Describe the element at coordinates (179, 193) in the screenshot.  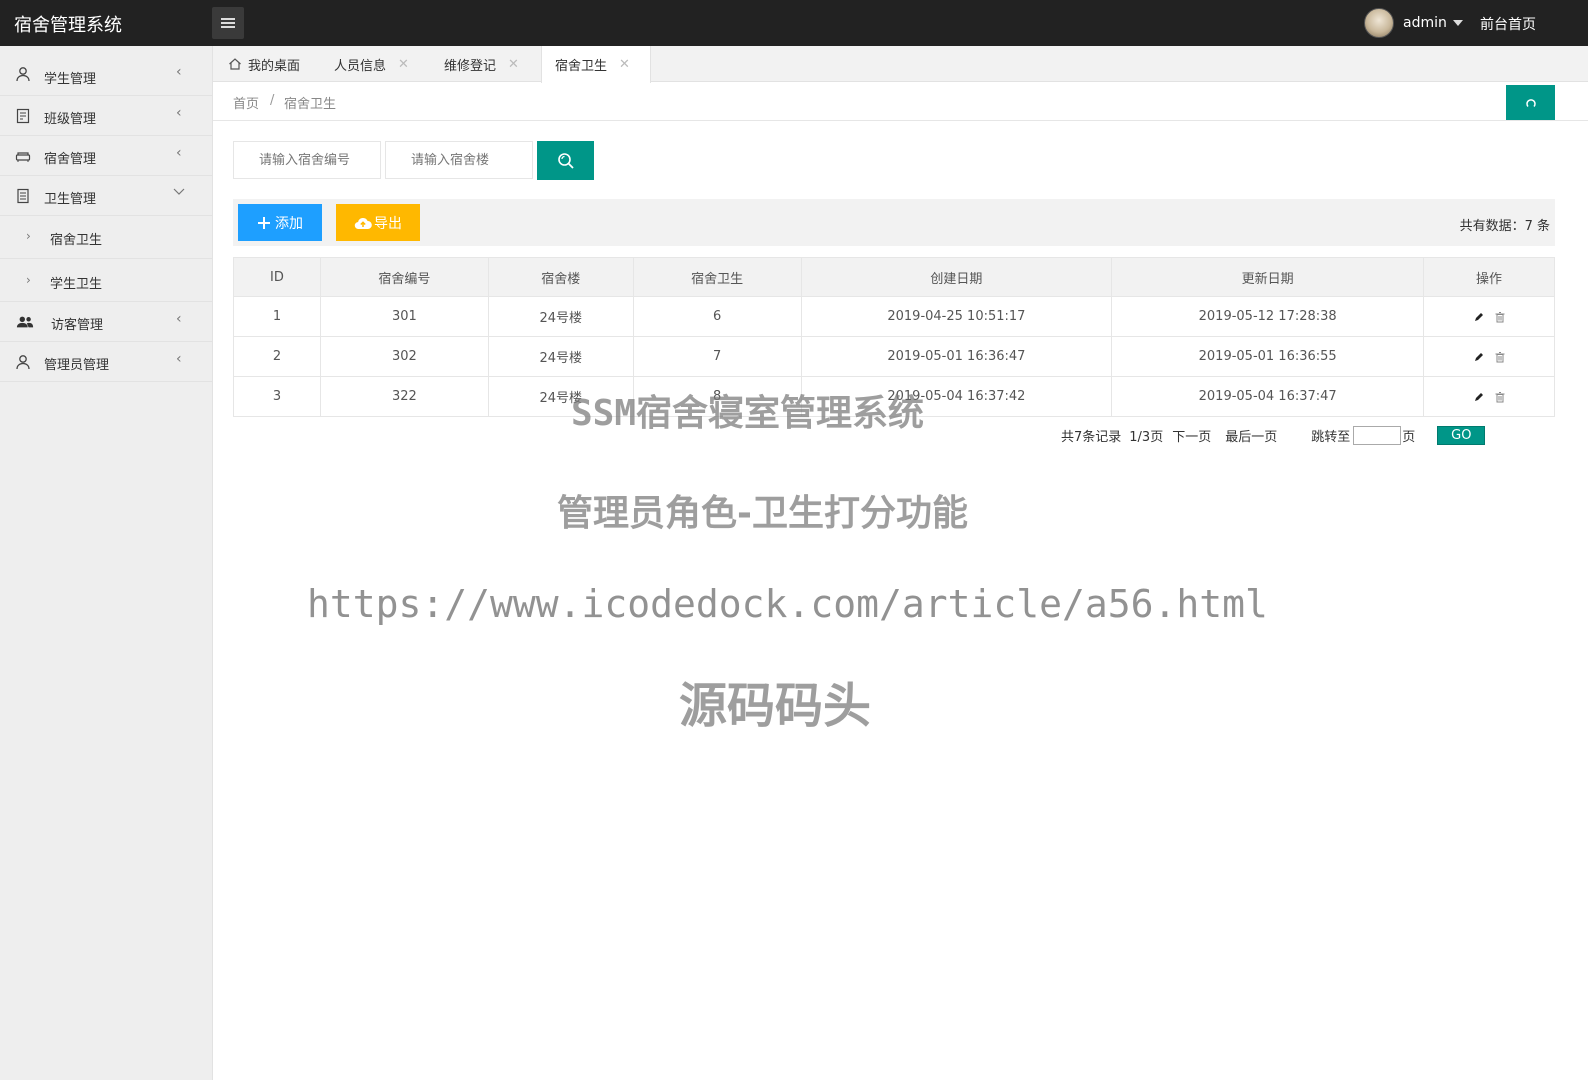
I see `chevron-down-icon` at that location.